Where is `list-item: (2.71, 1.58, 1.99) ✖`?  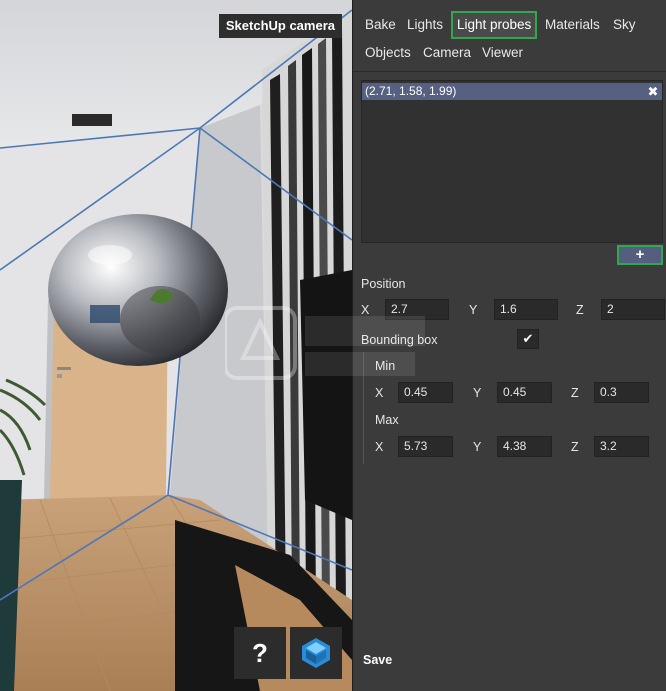 list-item: (2.71, 1.58, 1.99) ✖ is located at coordinates (512, 91).